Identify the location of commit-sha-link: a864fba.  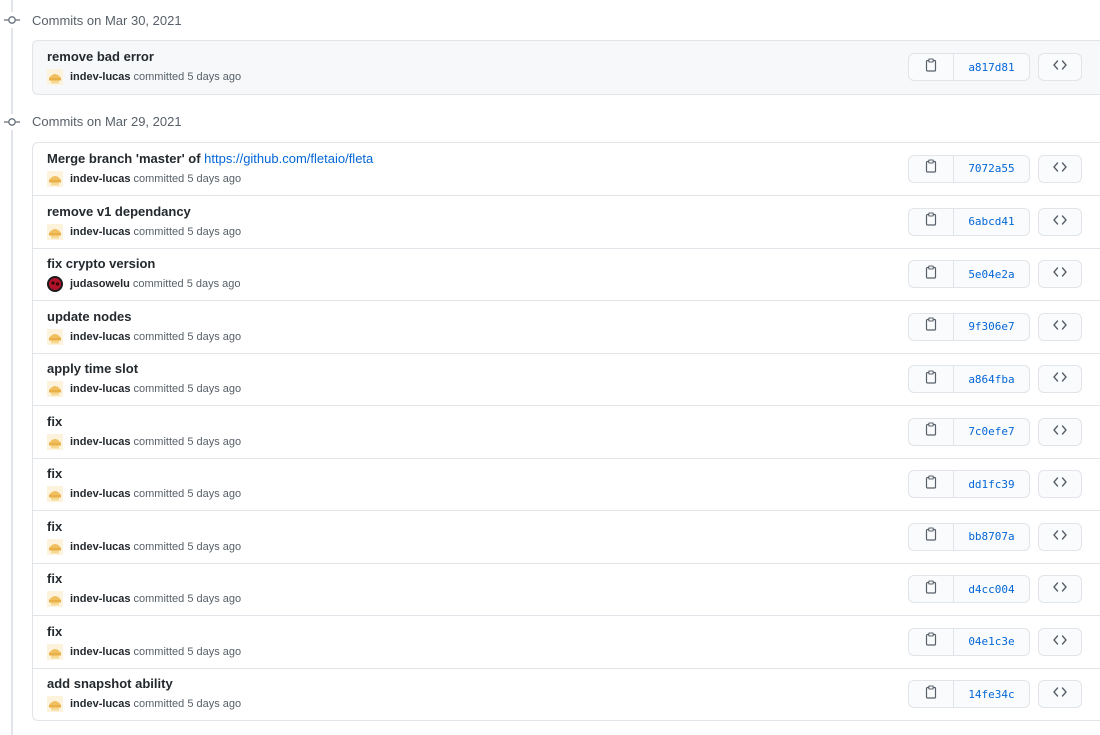
(991, 379).